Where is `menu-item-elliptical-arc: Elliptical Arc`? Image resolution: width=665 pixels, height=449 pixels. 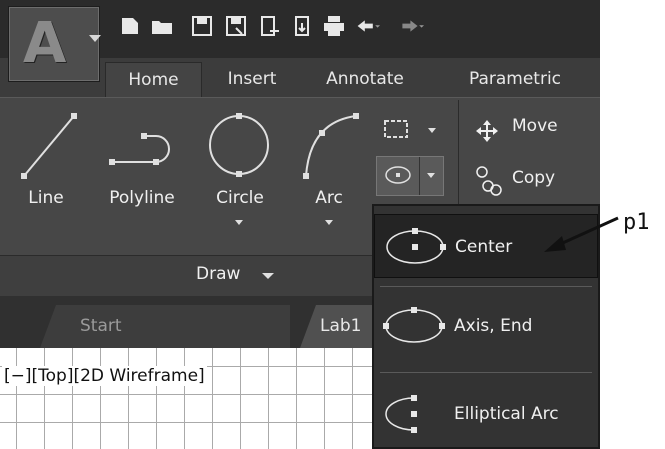 menu-item-elliptical-arc: Elliptical Arc is located at coordinates (486, 414).